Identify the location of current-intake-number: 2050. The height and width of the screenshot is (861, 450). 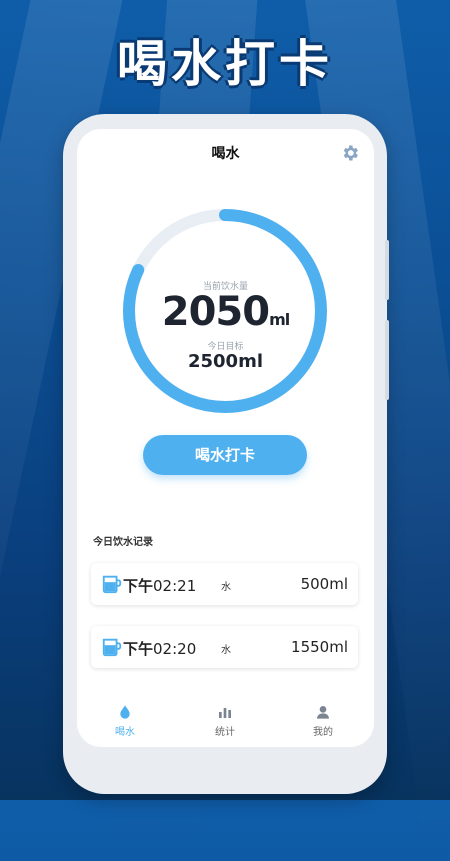
(215, 312).